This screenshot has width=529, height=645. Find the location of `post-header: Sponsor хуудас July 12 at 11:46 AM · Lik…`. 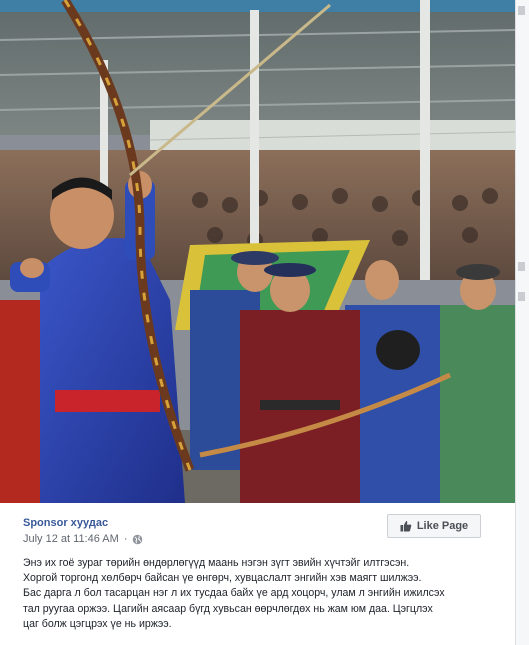

post-header: Sponsor хуудас July 12 at 11:46 AM · Lik… is located at coordinates (257, 529).